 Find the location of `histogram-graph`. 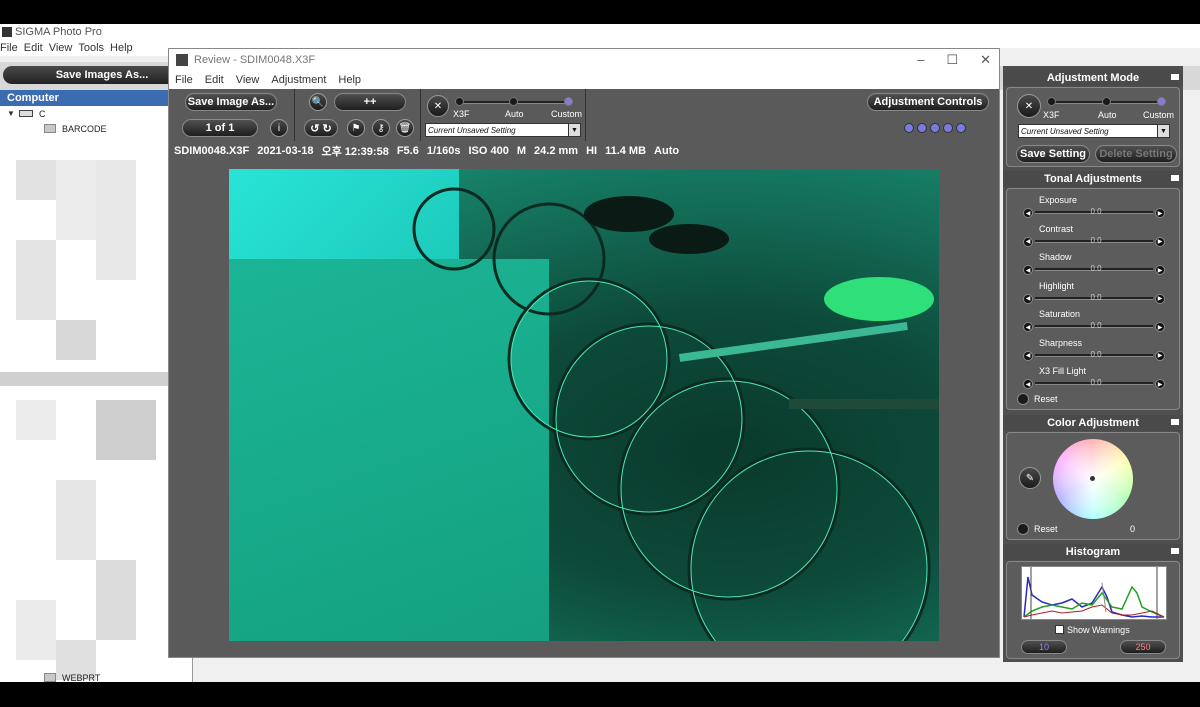

histogram-graph is located at coordinates (1094, 593).